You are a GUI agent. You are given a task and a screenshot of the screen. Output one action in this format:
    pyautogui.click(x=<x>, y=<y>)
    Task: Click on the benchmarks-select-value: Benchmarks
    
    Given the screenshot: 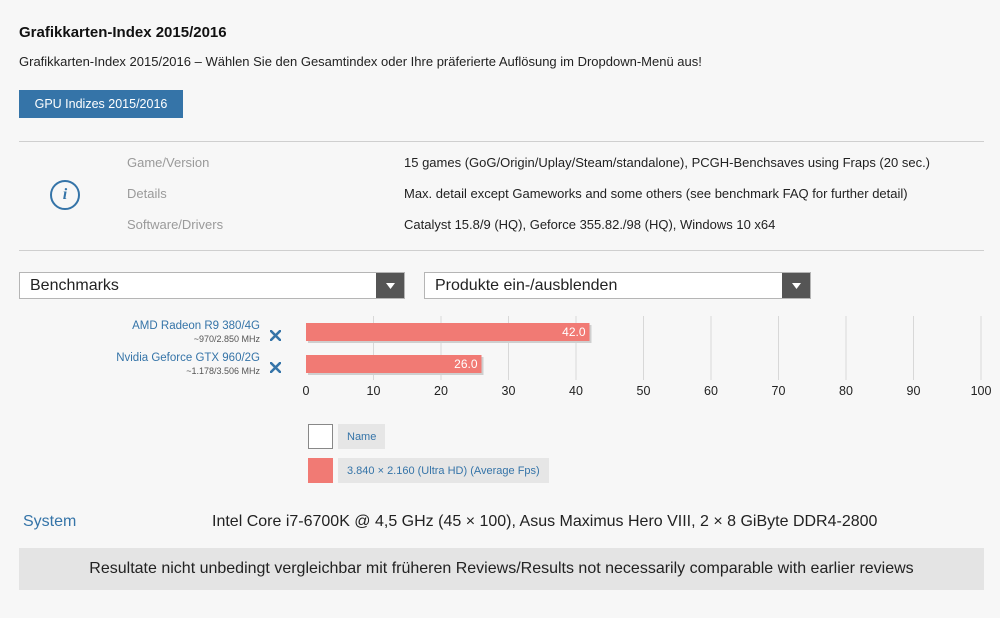 What is the action you would take?
    pyautogui.click(x=74, y=285)
    